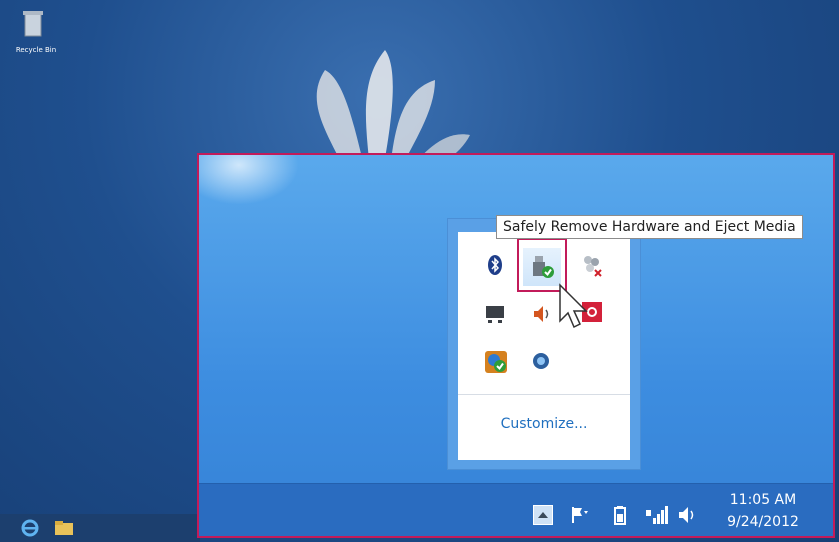 Image resolution: width=839 pixels, height=542 pixels. I want to click on recycle-bin-label: Recycle Bin, so click(36, 50).